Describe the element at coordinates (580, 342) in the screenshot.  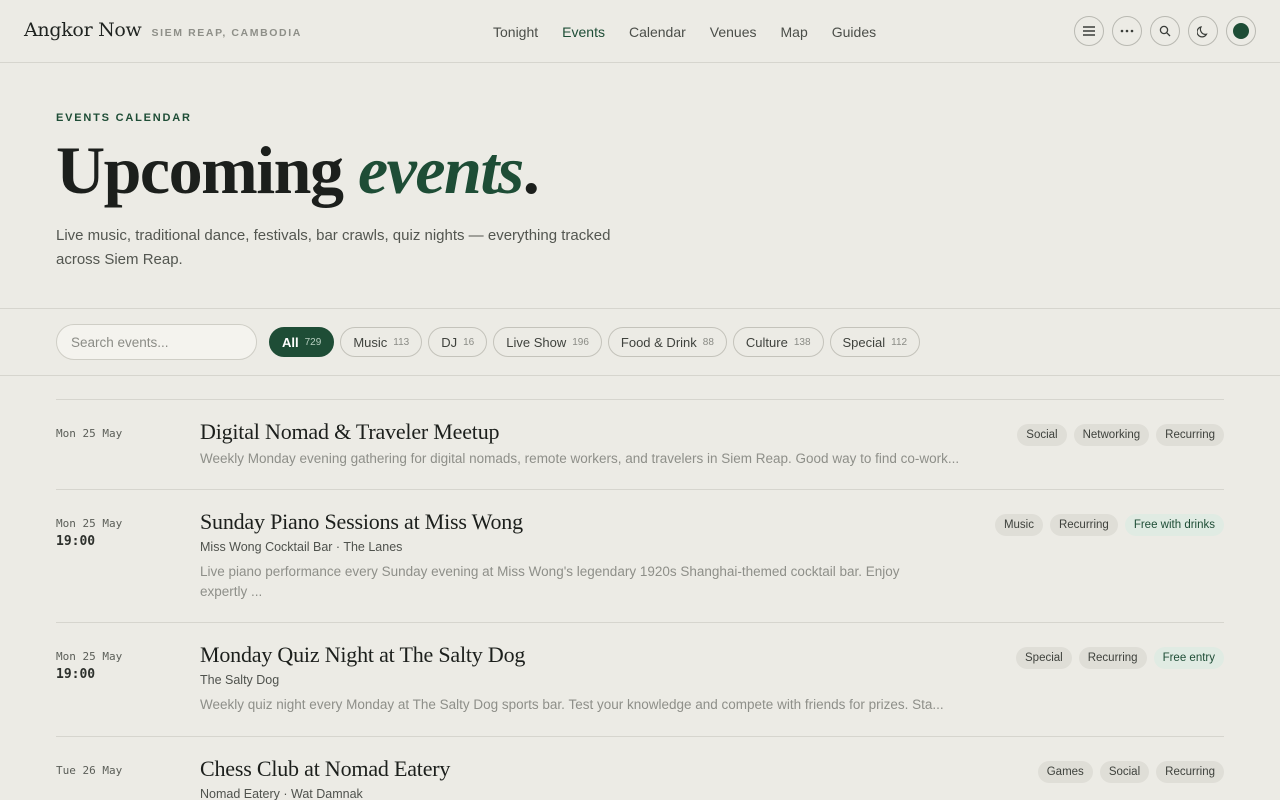
I see `chip-count: 196` at that location.